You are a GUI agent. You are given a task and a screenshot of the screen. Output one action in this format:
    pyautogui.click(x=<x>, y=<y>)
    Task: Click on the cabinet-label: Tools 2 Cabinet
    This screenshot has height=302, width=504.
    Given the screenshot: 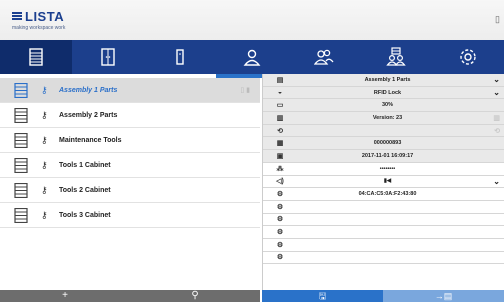 What is the action you would take?
    pyautogui.click(x=85, y=190)
    